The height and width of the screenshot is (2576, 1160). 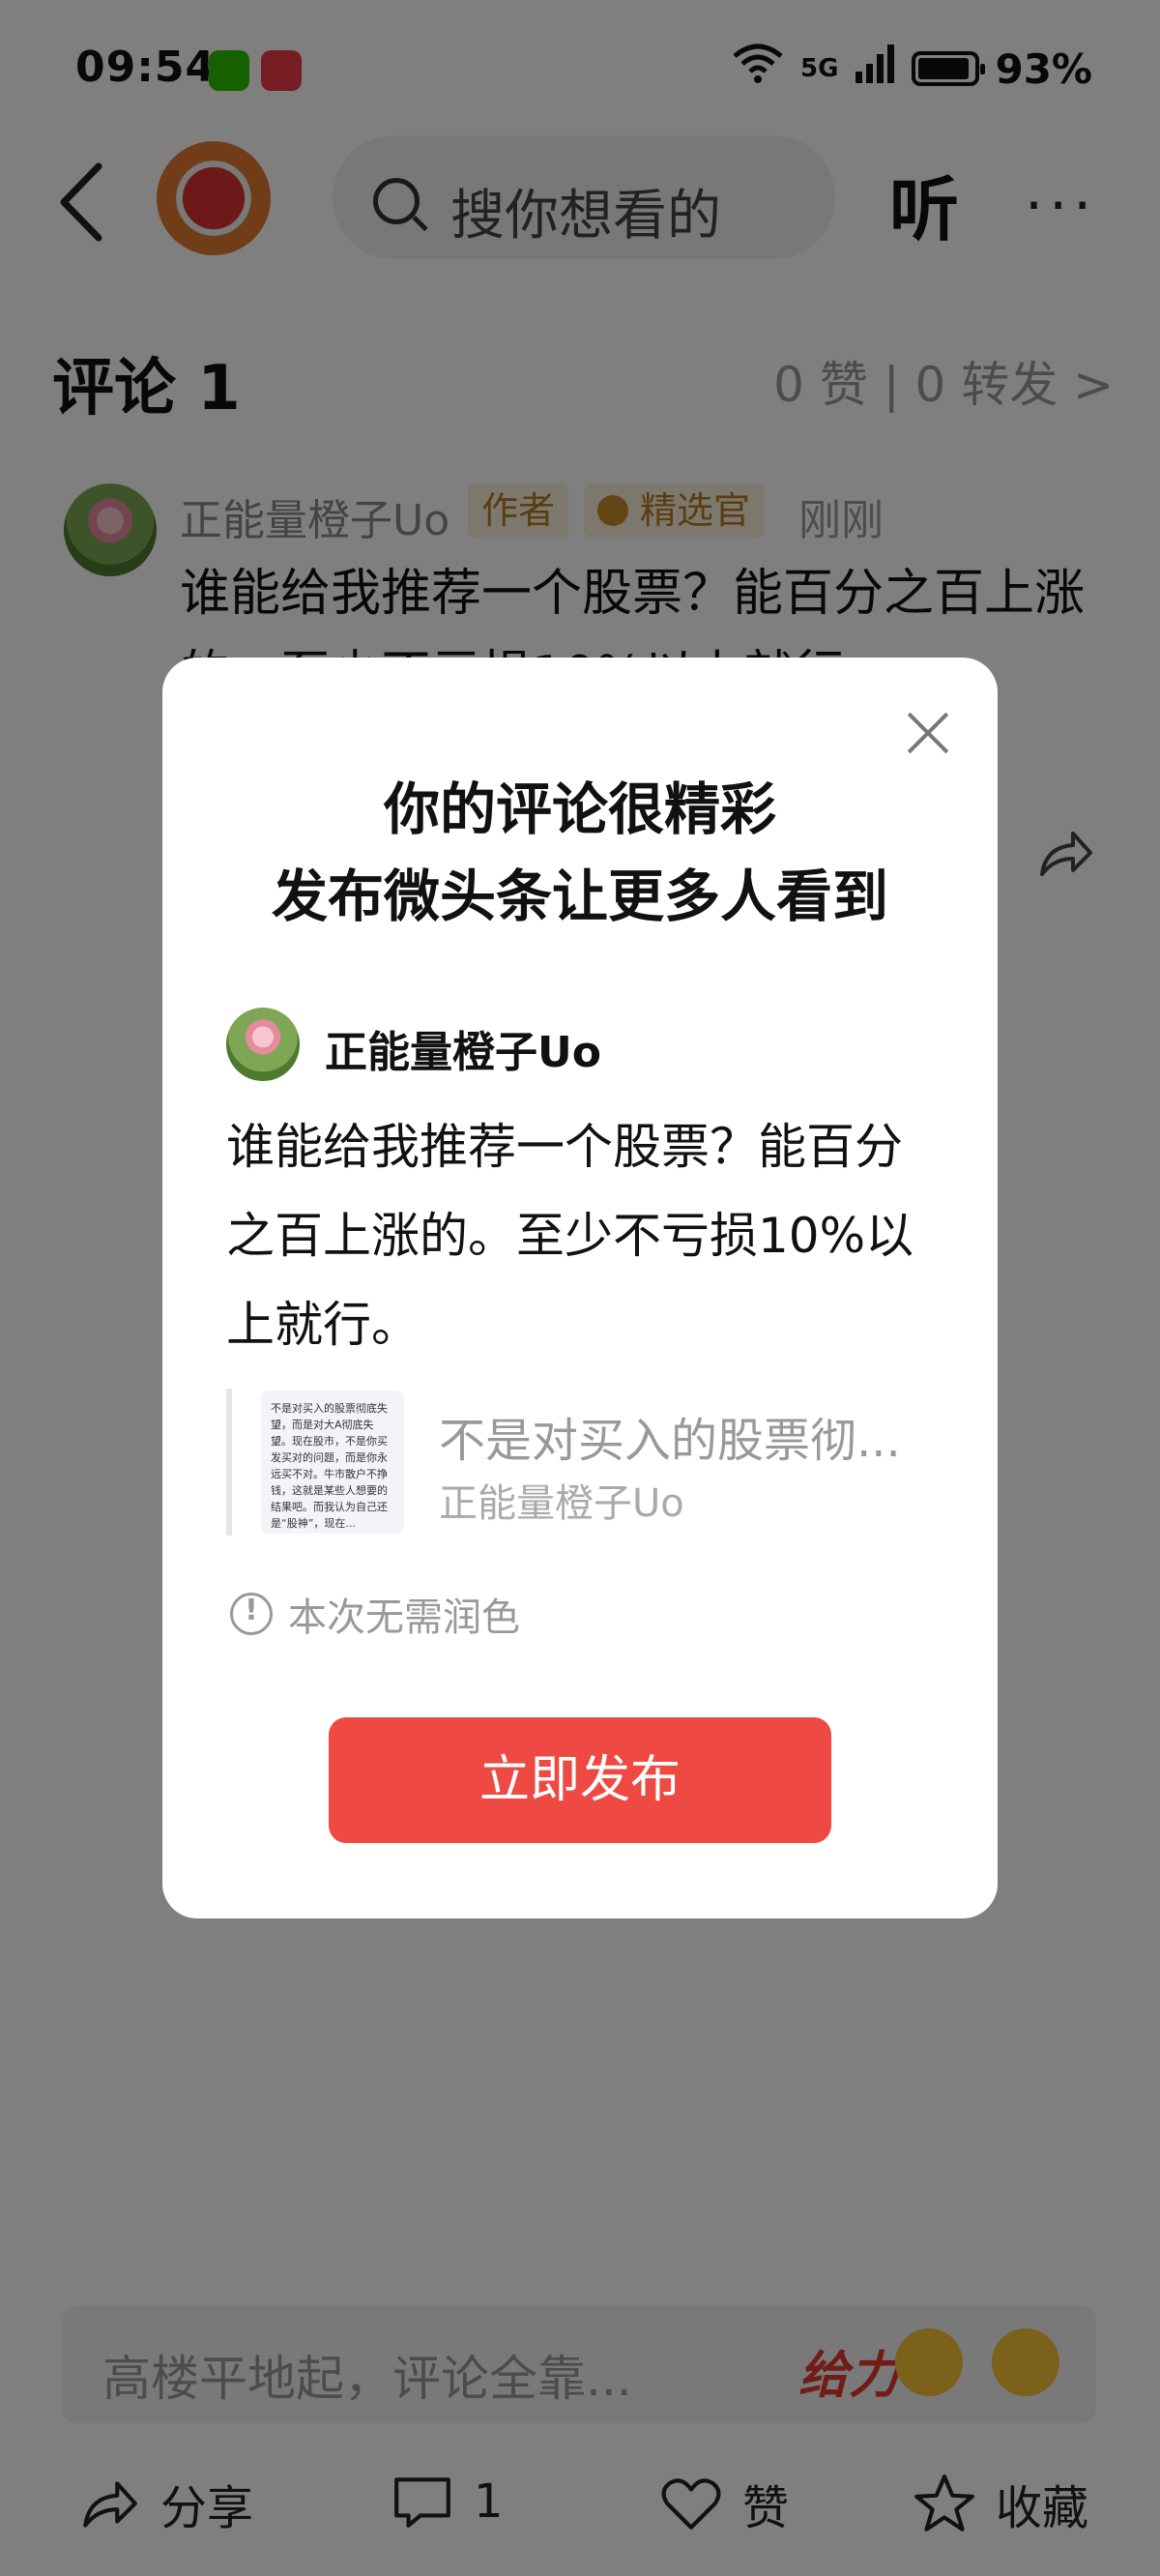 I want to click on avatar, so click(x=263, y=1044).